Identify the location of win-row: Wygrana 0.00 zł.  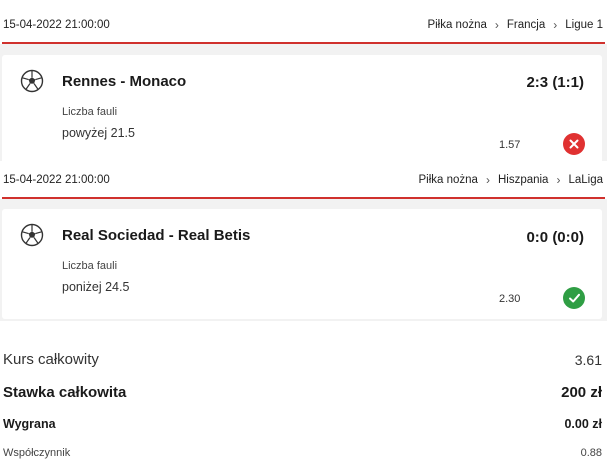
(302, 424).